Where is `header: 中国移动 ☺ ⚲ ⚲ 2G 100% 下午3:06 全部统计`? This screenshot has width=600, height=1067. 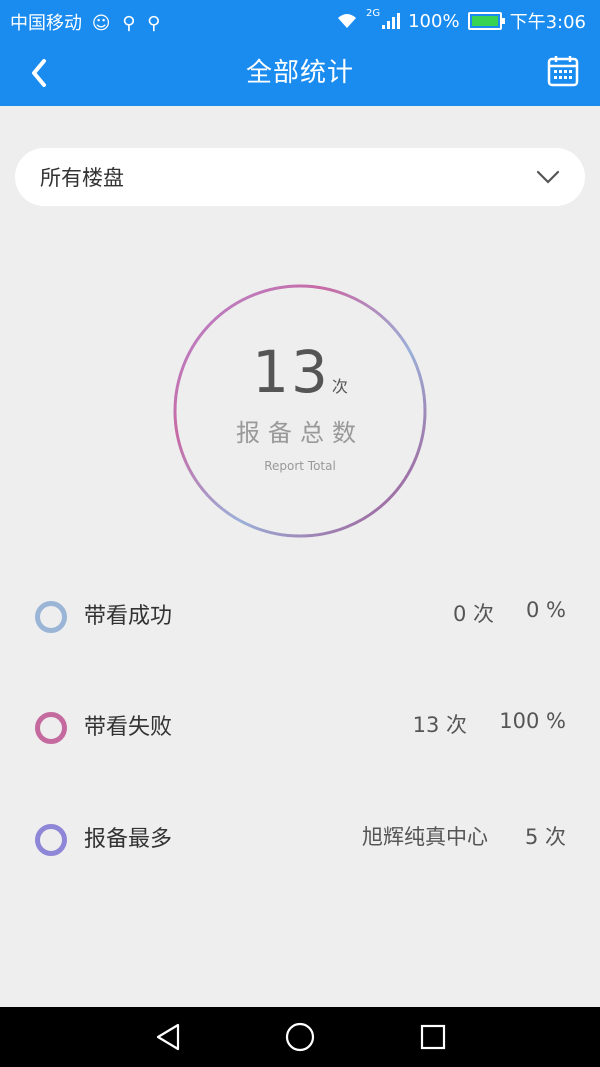 header: 中国移动 ☺ ⚲ ⚲ 2G 100% 下午3:06 全部统计 is located at coordinates (300, 53).